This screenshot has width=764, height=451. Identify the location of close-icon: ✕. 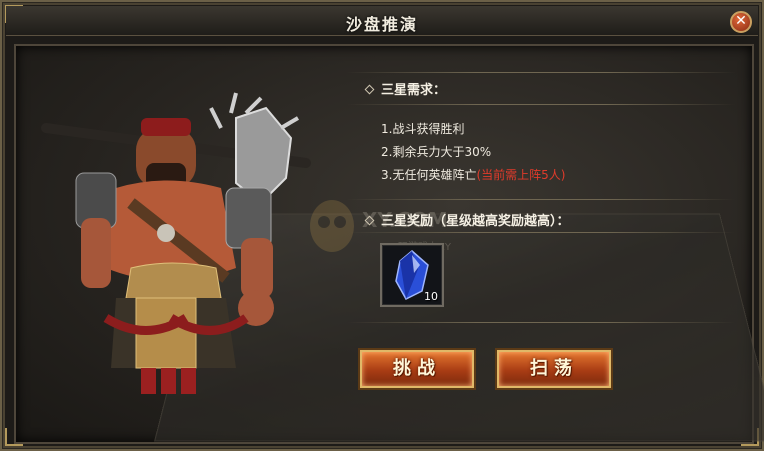
(741, 21).